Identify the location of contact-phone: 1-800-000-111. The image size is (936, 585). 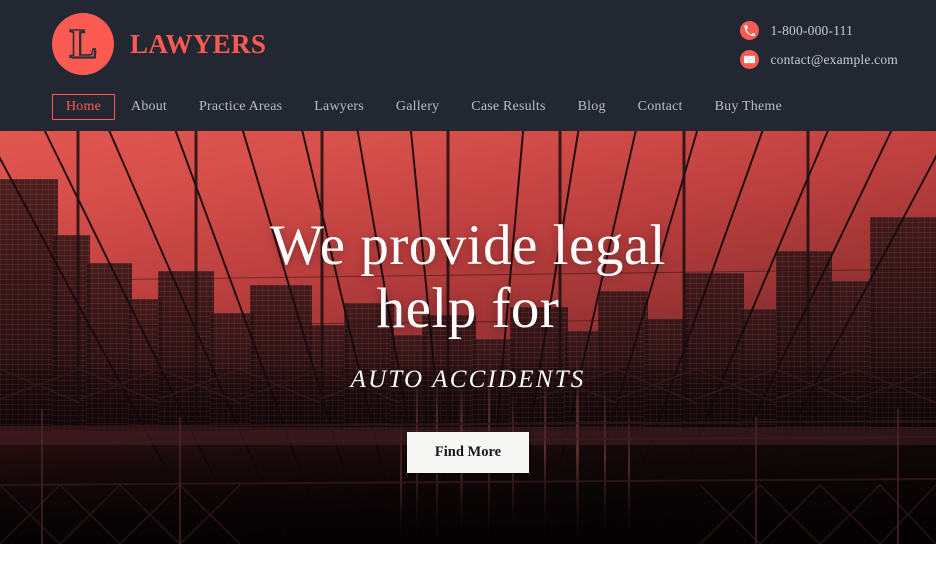
(819, 30).